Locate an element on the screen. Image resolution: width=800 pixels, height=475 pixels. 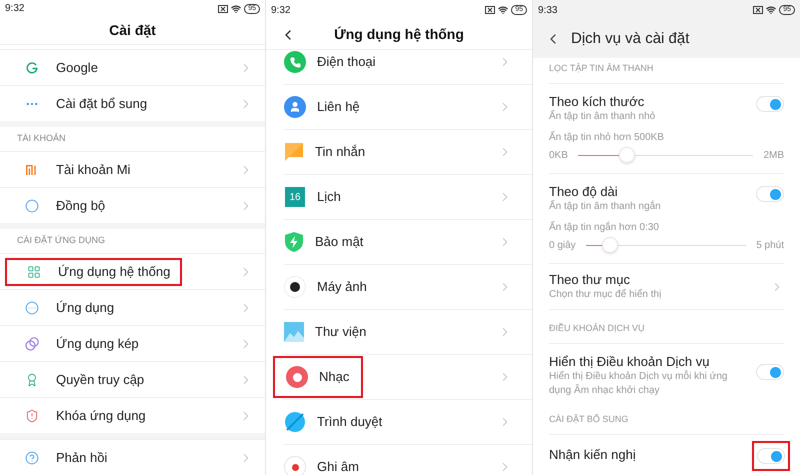
app-item-label: Liên hệ is located at coordinates (338, 107).